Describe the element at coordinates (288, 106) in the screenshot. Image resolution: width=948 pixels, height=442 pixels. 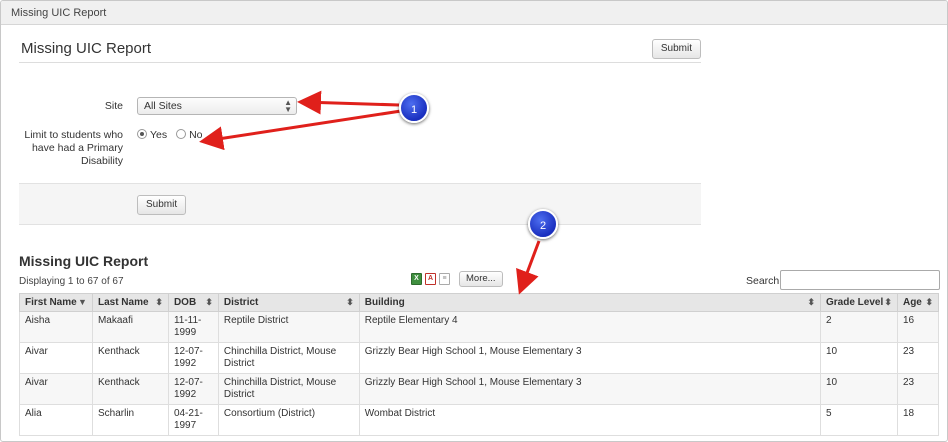
I see `select-arrows-icon: ▲ ▼` at that location.